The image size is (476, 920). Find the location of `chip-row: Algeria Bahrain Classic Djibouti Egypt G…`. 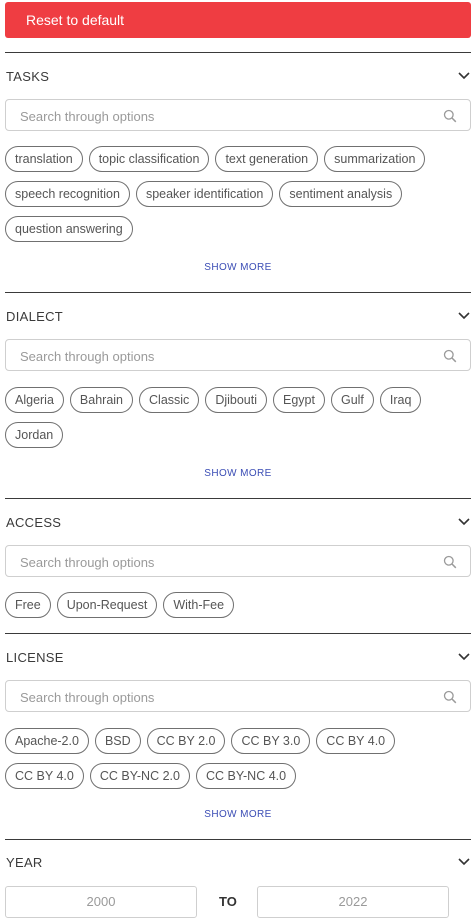

chip-row: Algeria Bahrain Classic Djibouti Egypt G… is located at coordinates (238, 404).